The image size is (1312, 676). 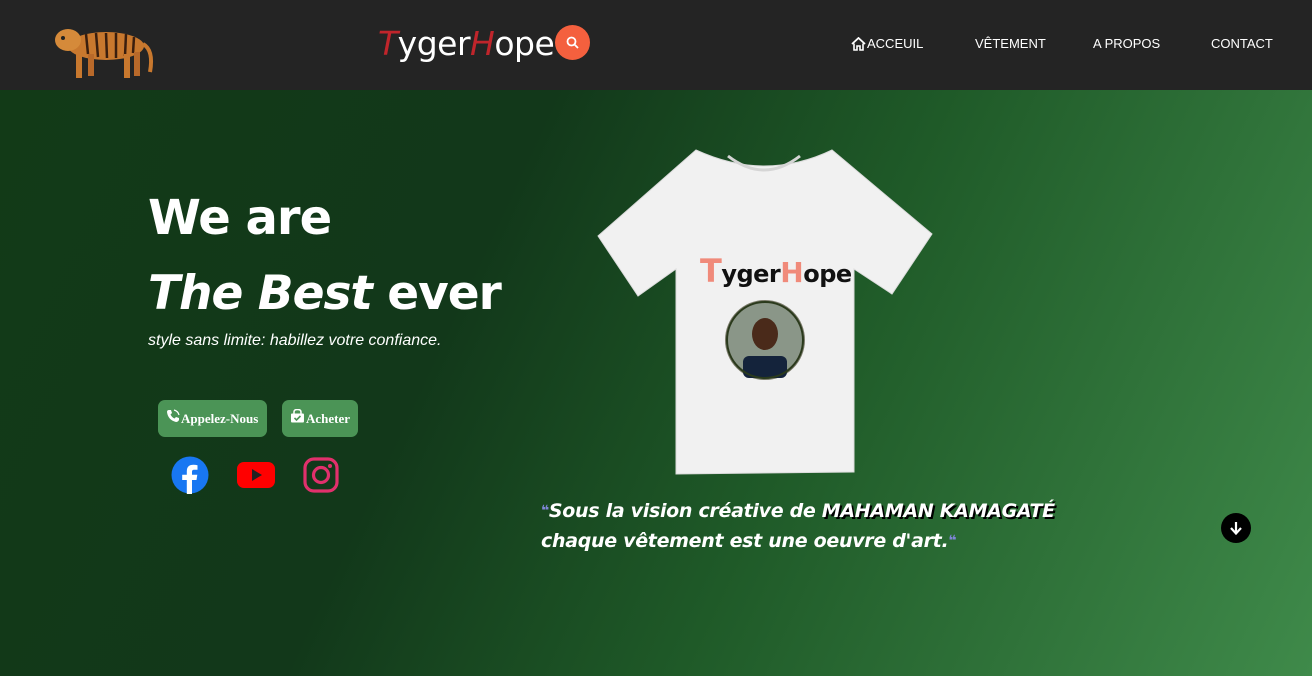 I want to click on tshirt-print-second: H, so click(x=792, y=272).